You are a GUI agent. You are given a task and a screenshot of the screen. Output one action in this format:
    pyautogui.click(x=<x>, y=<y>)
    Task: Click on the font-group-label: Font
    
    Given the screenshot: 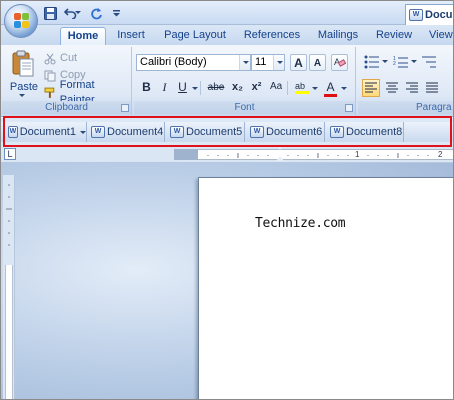 What is the action you would take?
    pyautogui.click(x=244, y=107)
    